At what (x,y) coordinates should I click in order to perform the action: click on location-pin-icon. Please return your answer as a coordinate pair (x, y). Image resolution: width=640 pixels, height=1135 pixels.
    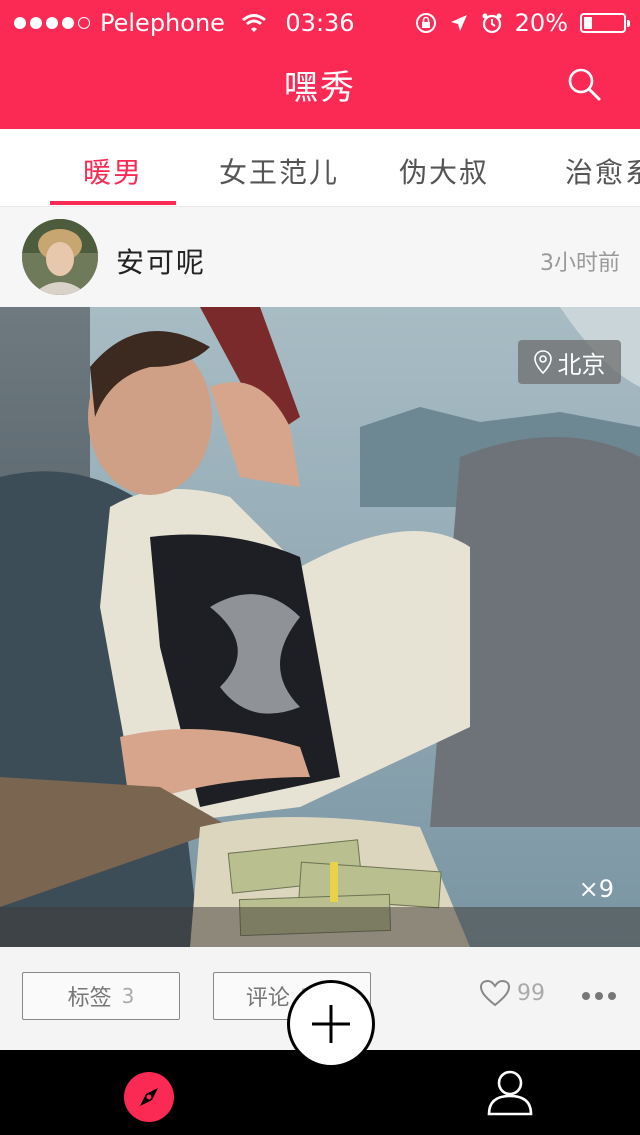
    Looking at the image, I should click on (542, 362).